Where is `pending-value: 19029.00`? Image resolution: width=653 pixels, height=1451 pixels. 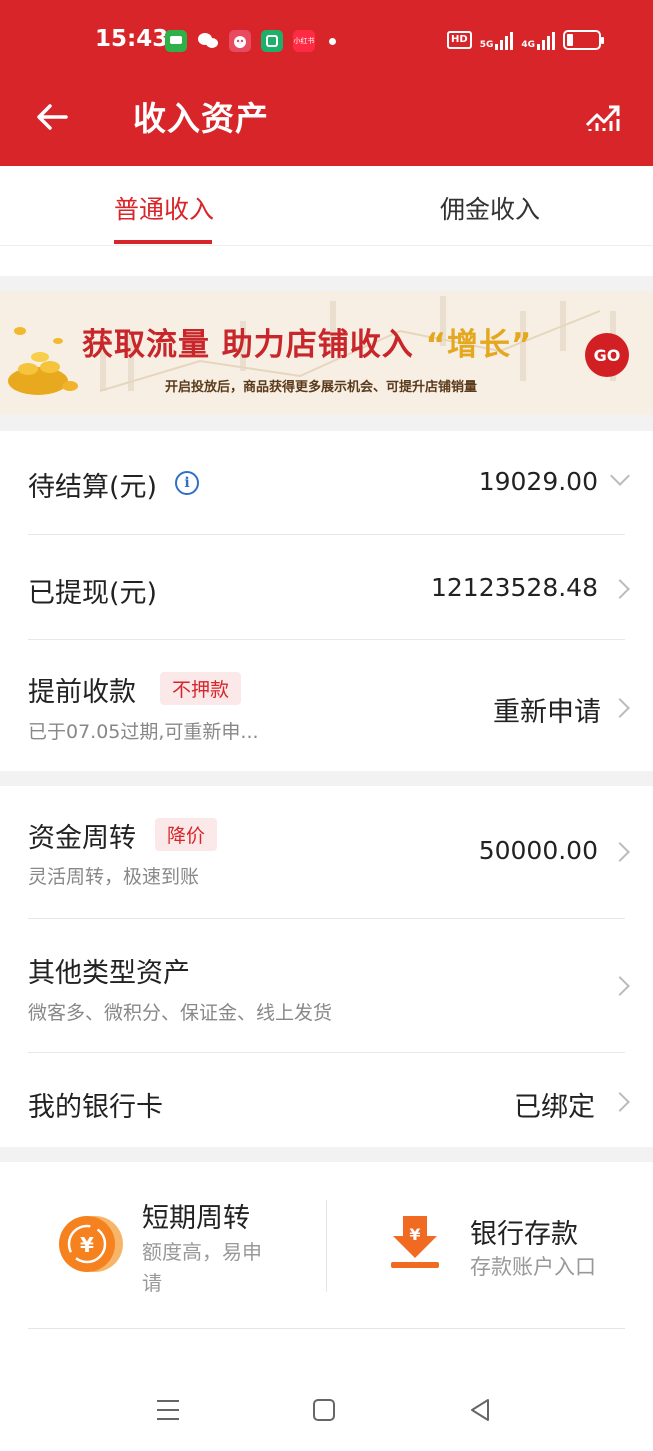
pending-value: 19029.00 is located at coordinates (538, 481).